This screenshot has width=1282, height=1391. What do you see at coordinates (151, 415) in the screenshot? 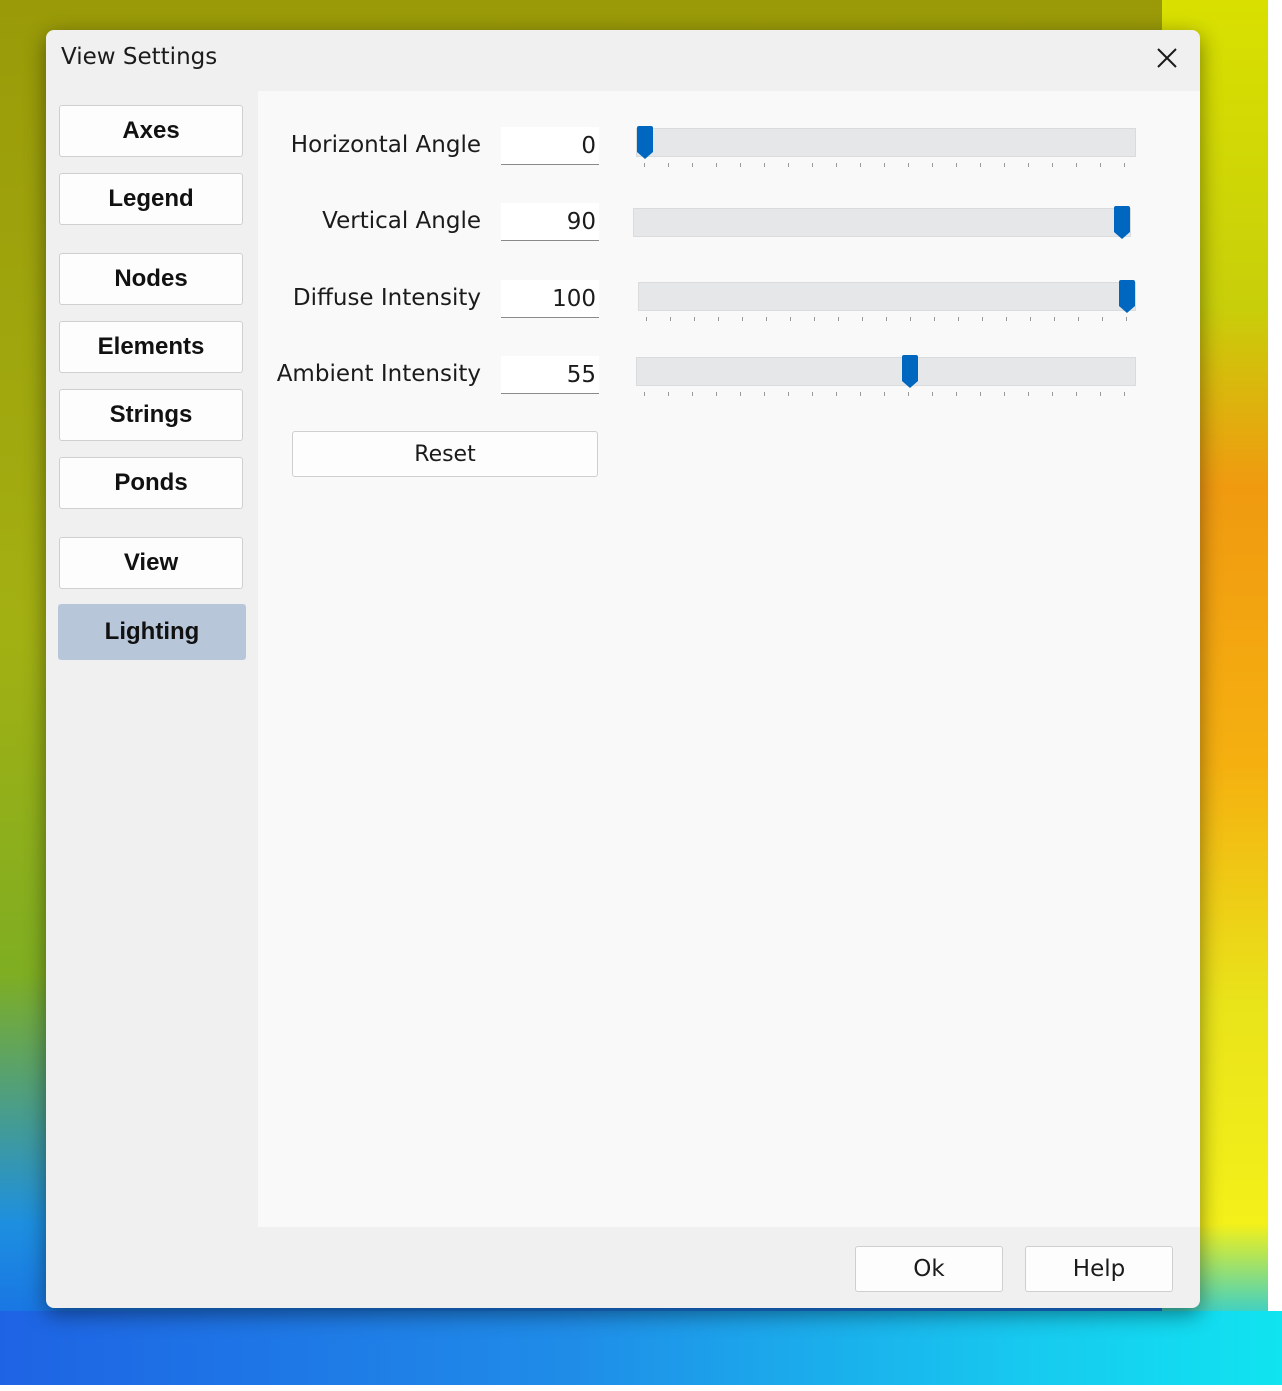
I see `nav-strings-button: Strings` at bounding box center [151, 415].